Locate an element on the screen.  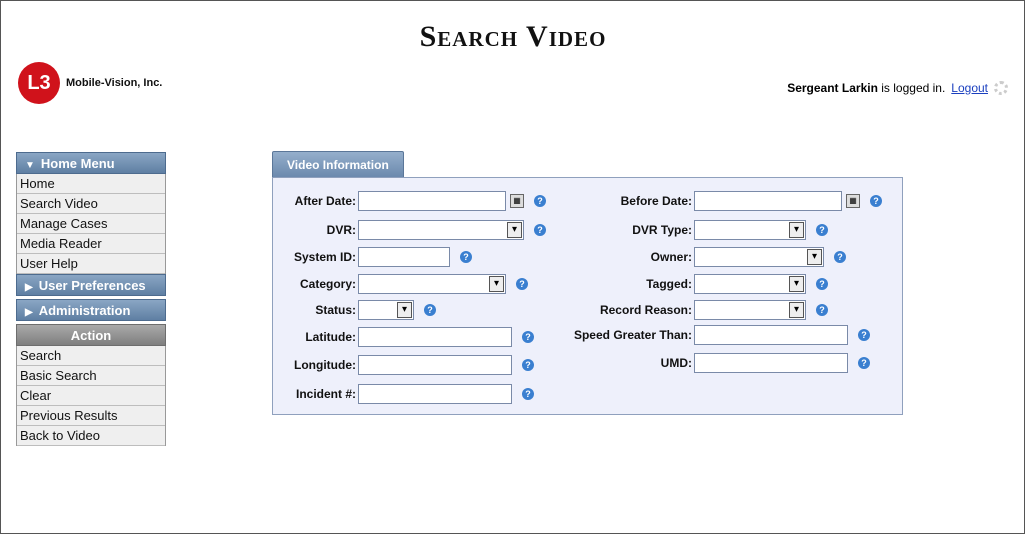
system-id-input is located at coordinates (404, 257).